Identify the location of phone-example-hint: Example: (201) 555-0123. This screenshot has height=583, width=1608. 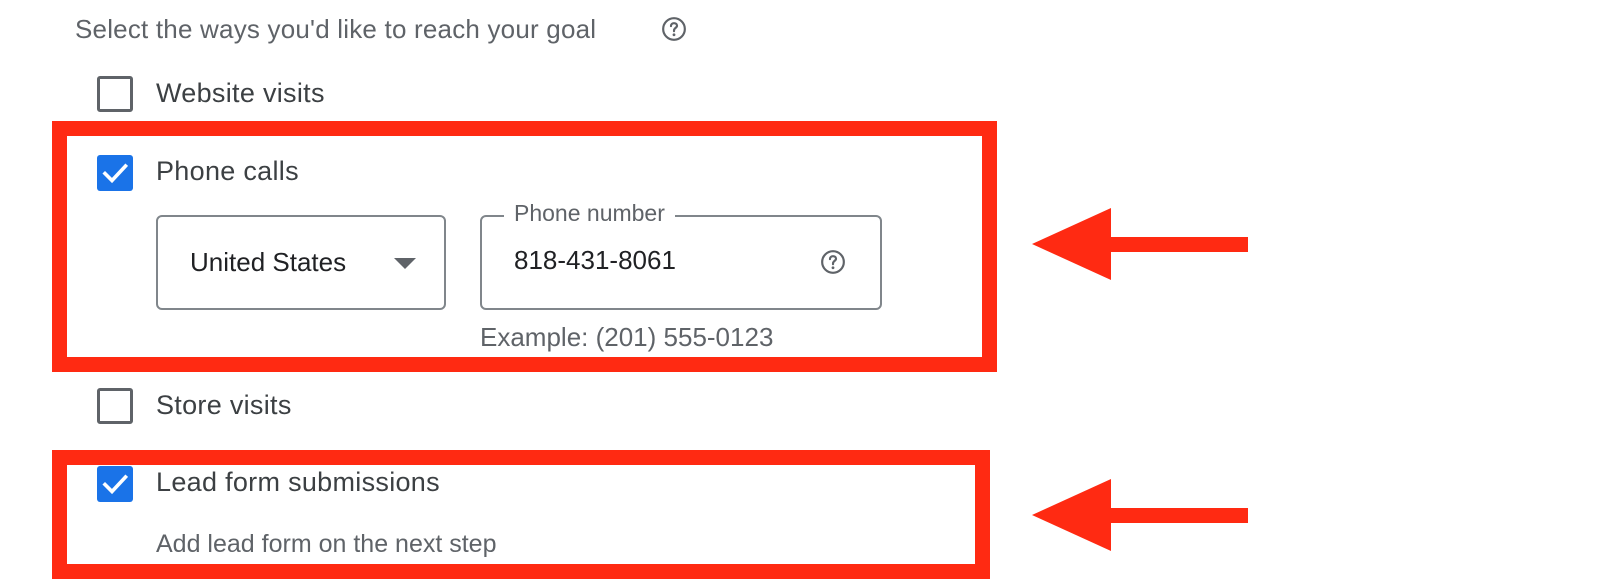
(627, 337).